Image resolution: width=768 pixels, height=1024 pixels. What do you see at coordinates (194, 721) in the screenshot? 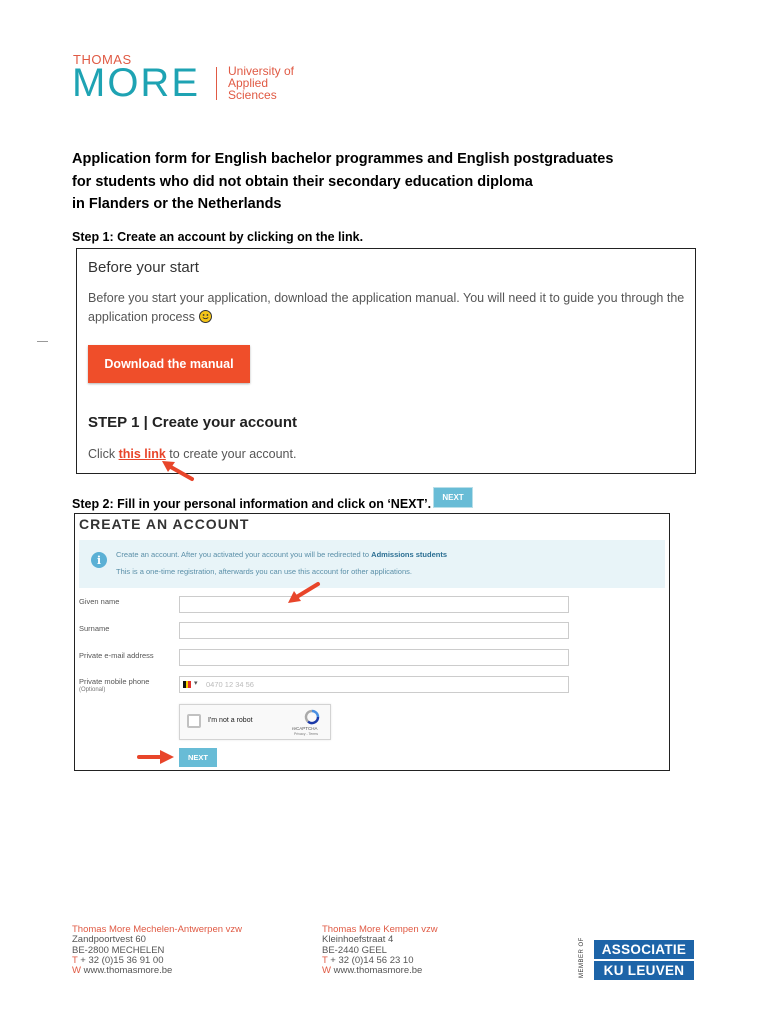
I see `captcha-checkbox` at bounding box center [194, 721].